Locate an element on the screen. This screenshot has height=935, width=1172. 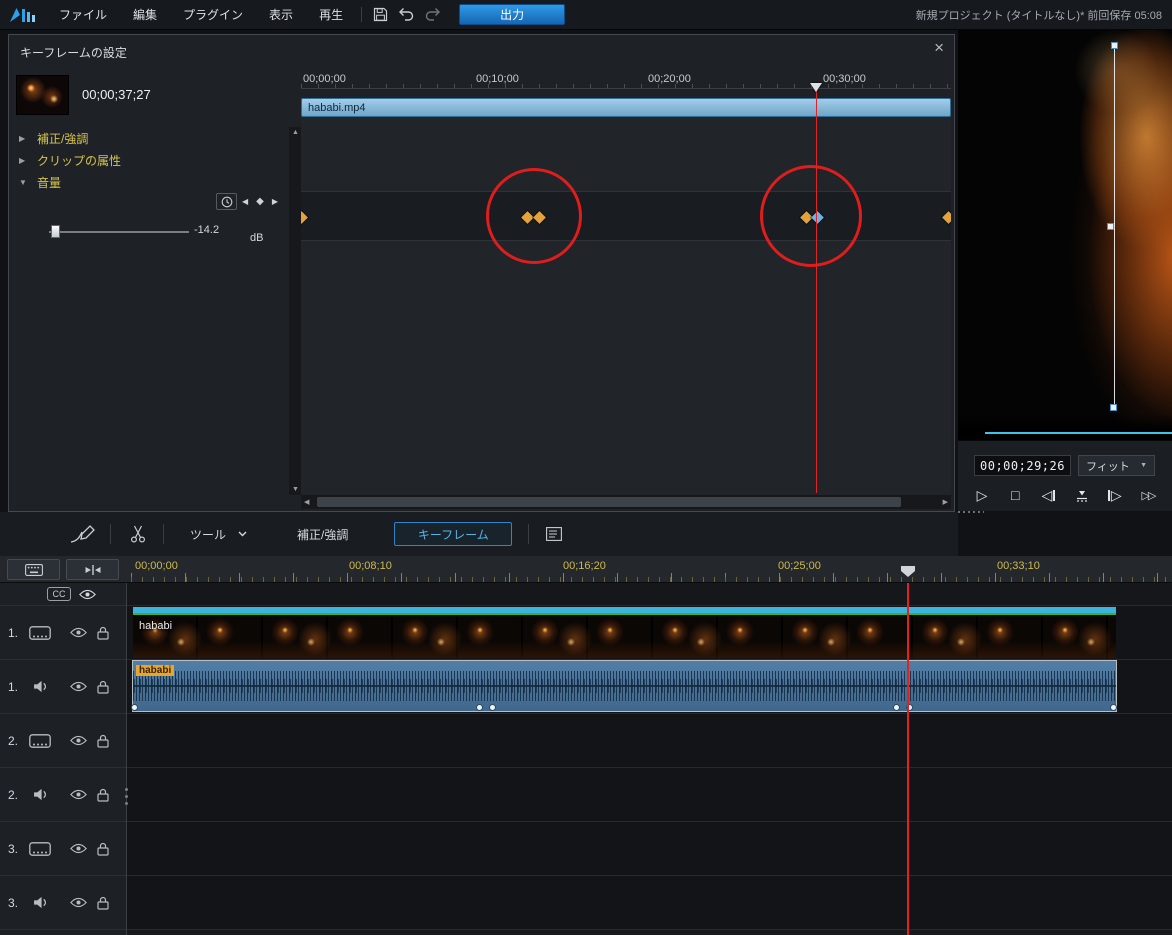
expanded-arrow-icon: ▼ is located at coordinates (28, 182).